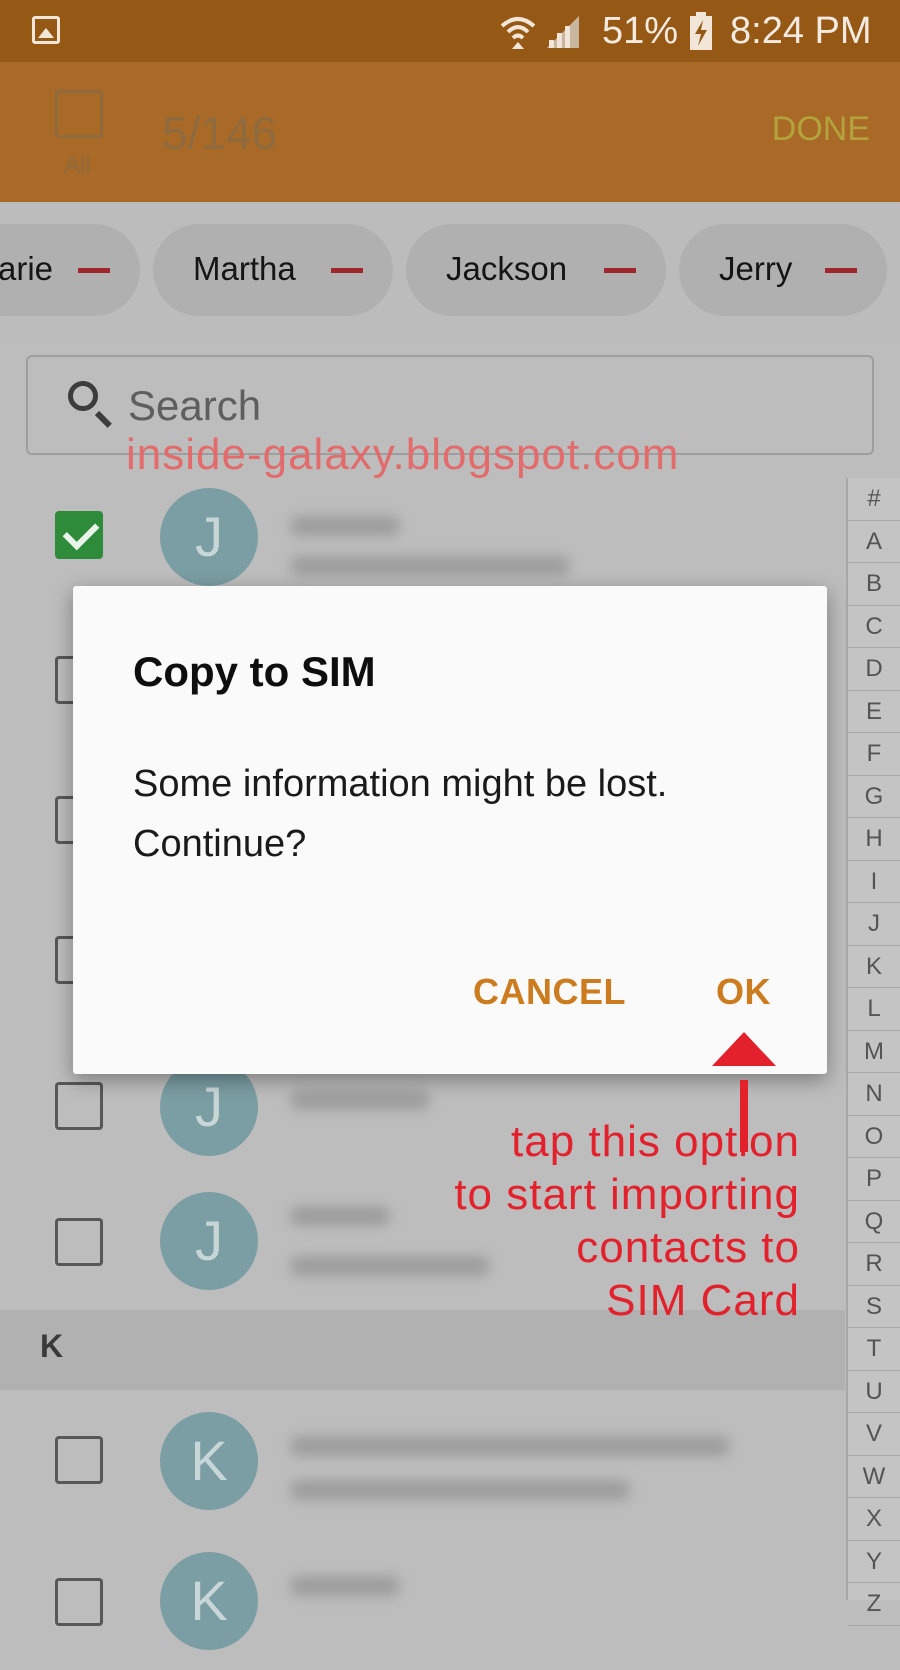 This screenshot has width=900, height=1670. What do you see at coordinates (701, 31) in the screenshot?
I see `battery-charging-icon` at bounding box center [701, 31].